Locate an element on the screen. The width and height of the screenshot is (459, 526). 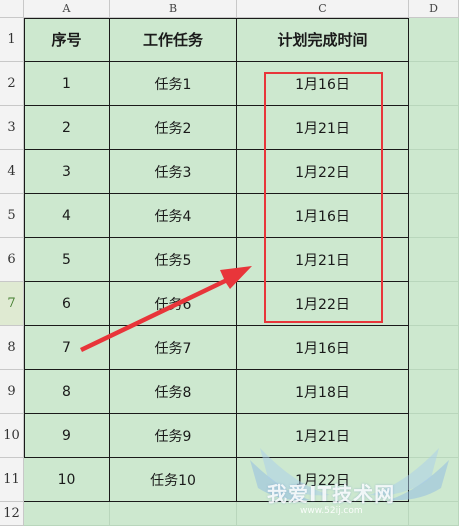
annotation-arrow is located at coordinates (166, 309).